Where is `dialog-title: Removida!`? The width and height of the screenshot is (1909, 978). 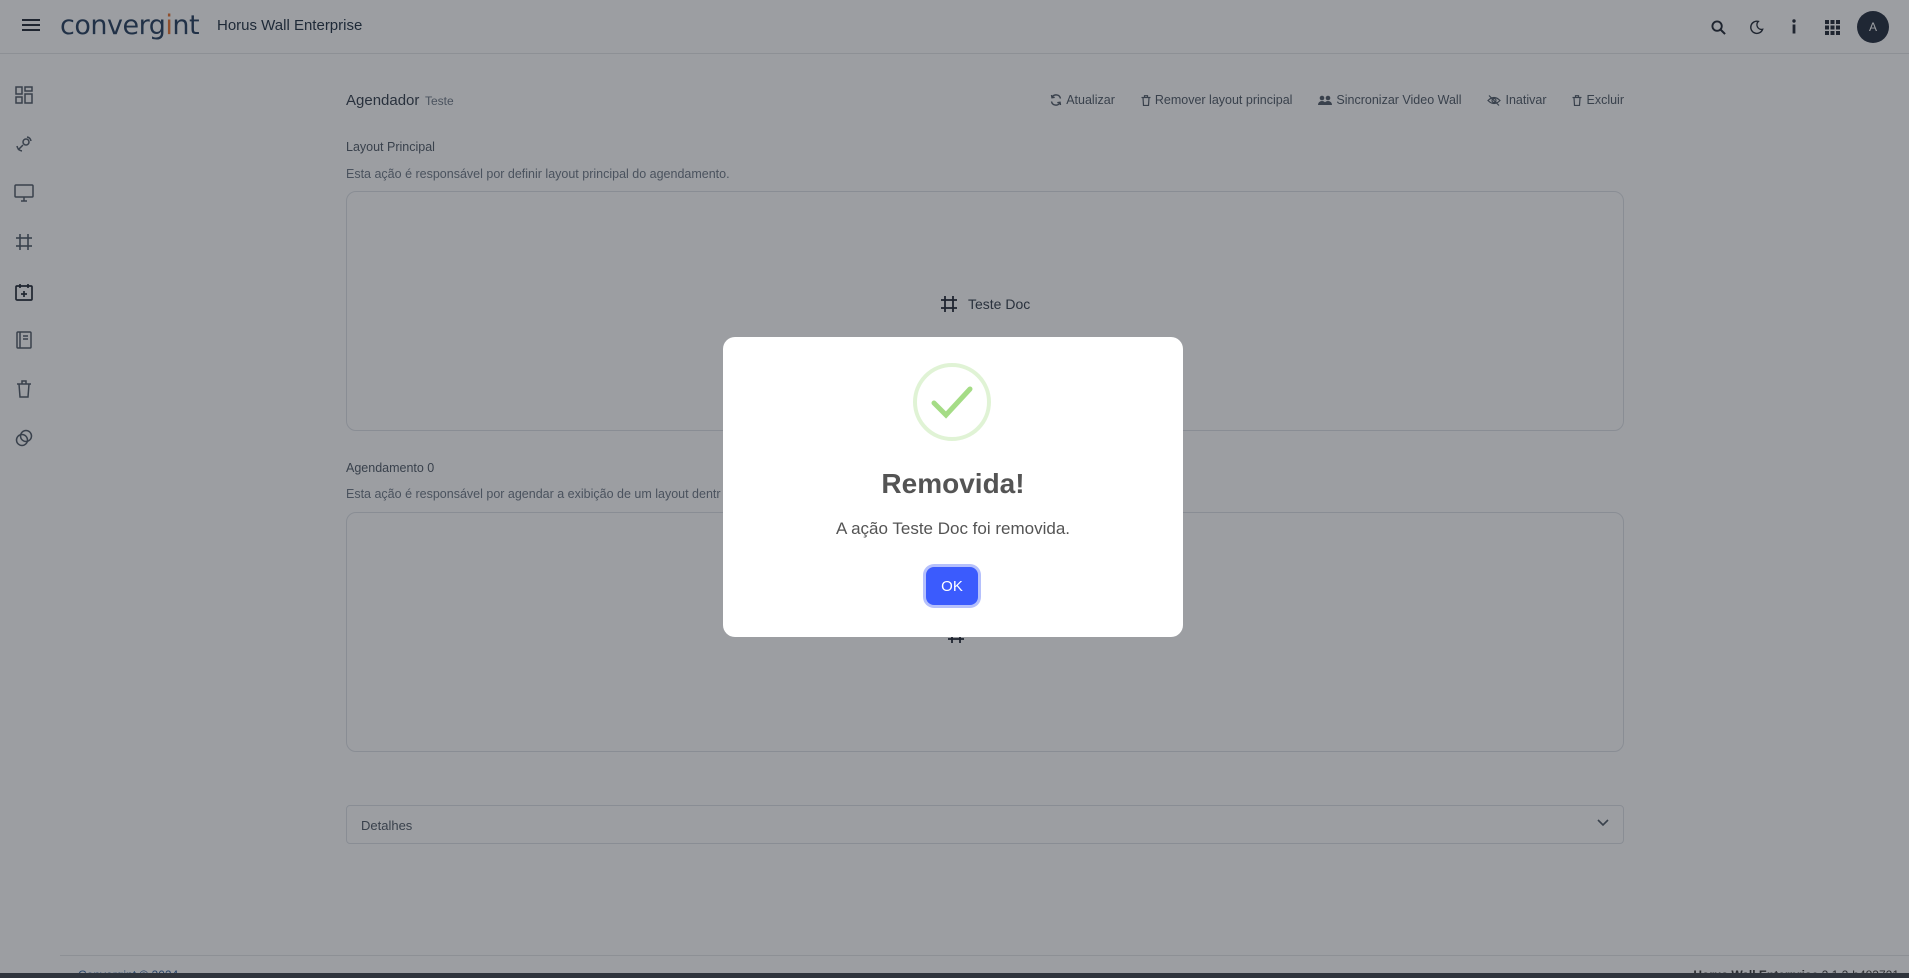
dialog-title: Removida! is located at coordinates (953, 483).